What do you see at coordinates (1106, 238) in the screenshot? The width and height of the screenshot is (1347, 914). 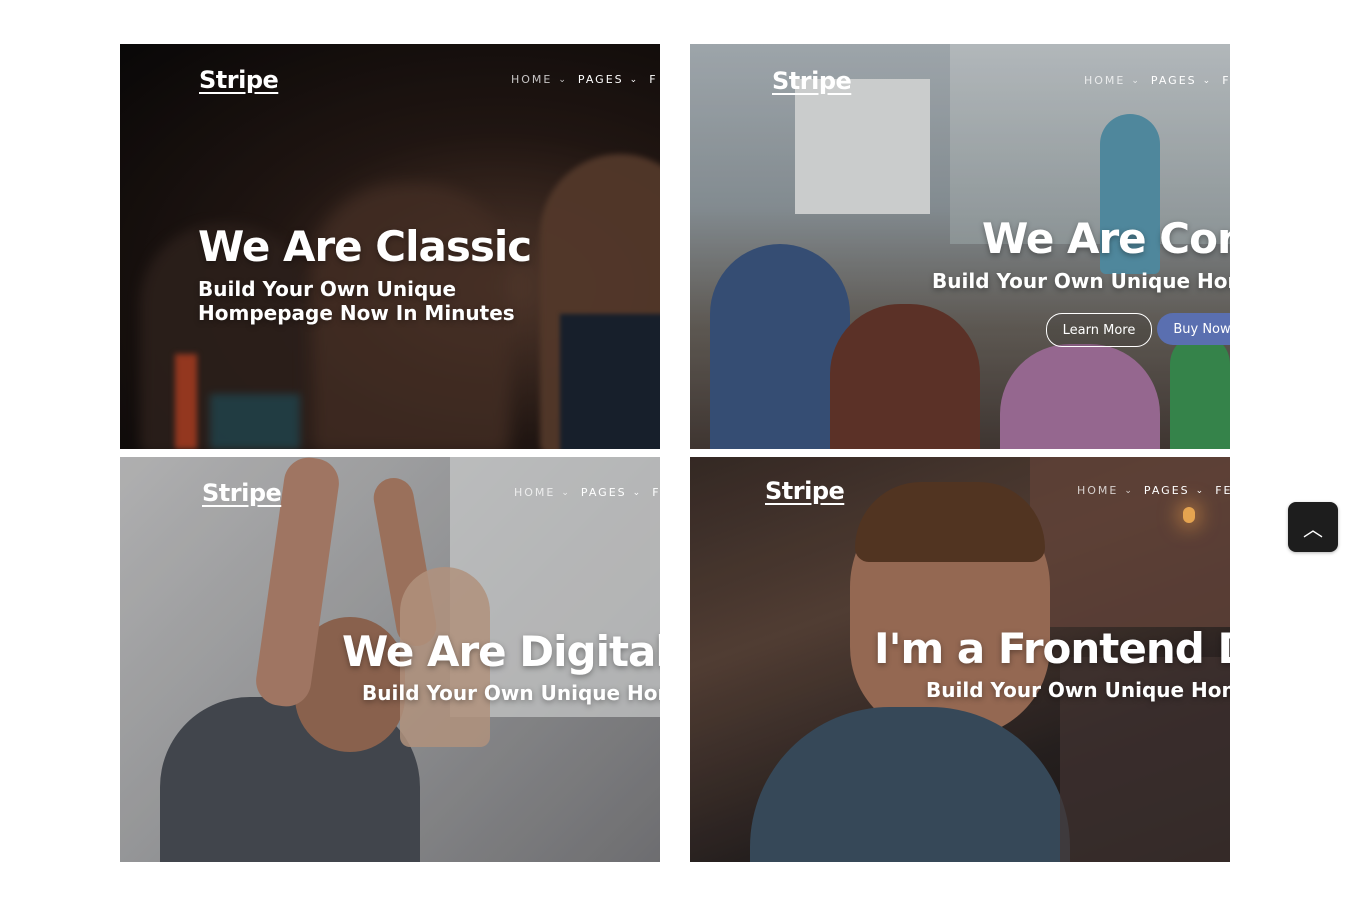 I see `hero-headline: We Are Con` at bounding box center [1106, 238].